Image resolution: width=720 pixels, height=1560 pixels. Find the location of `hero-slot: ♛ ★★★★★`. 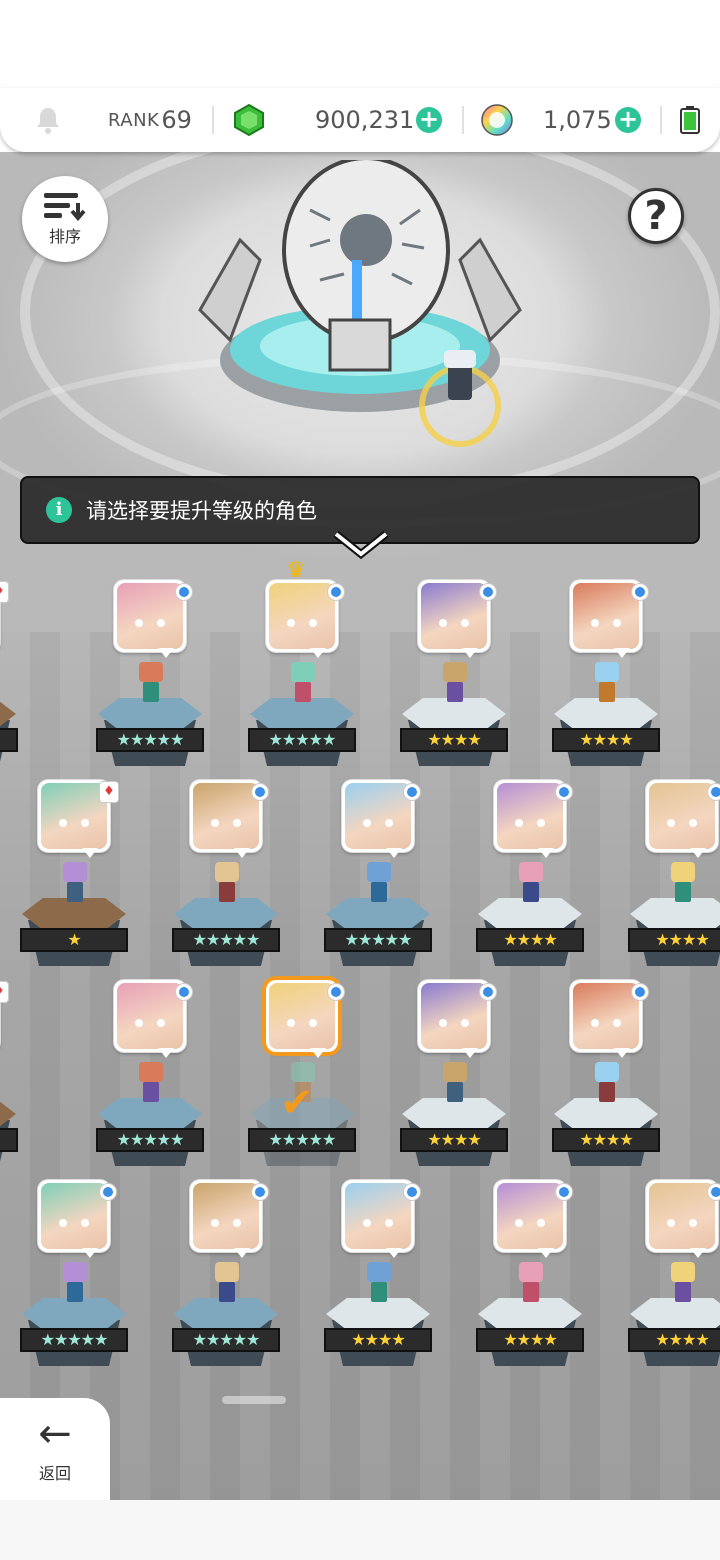

hero-slot: ♛ ★★★★★ is located at coordinates (315, 674).